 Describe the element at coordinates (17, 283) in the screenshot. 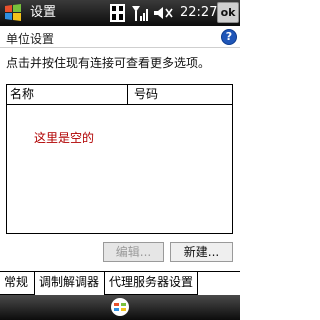

I see `tab-general: 常规` at that location.